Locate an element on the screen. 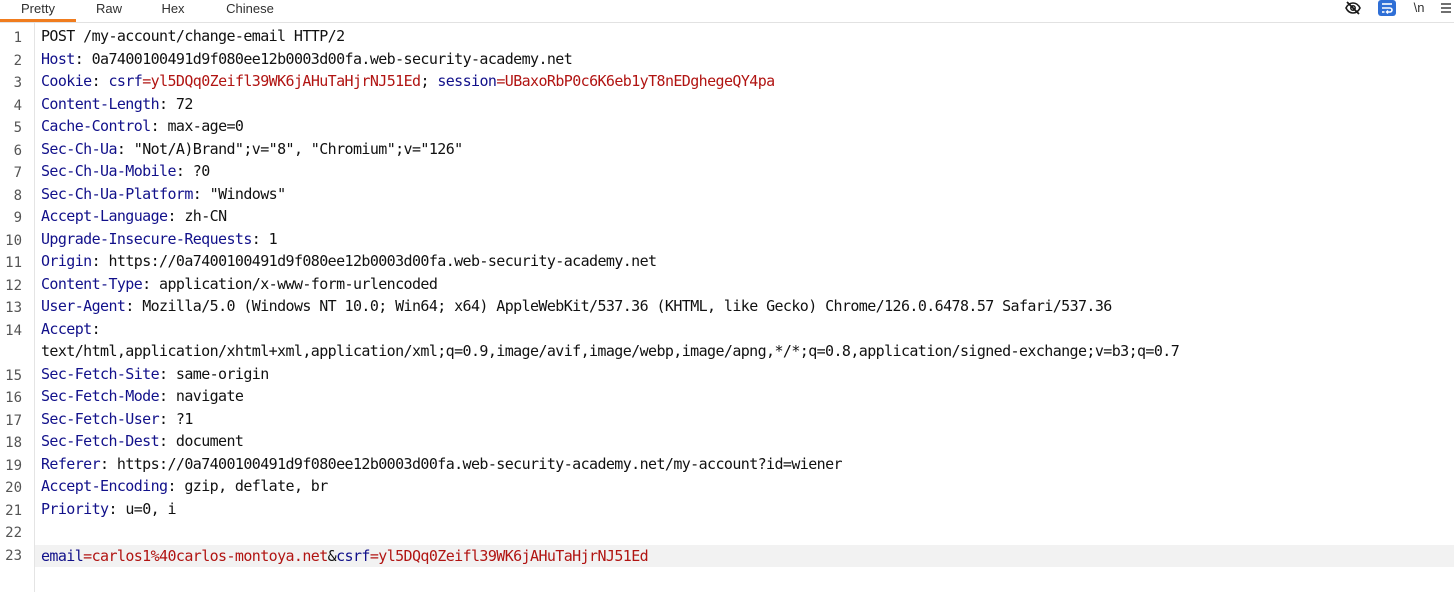  line-number: 23 is located at coordinates (13, 555).